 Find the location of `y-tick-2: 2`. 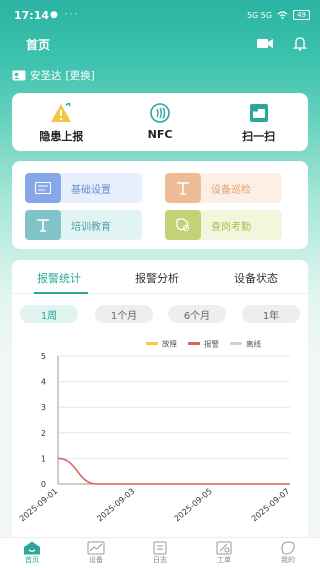

y-tick-2: 2 is located at coordinates (43, 433).